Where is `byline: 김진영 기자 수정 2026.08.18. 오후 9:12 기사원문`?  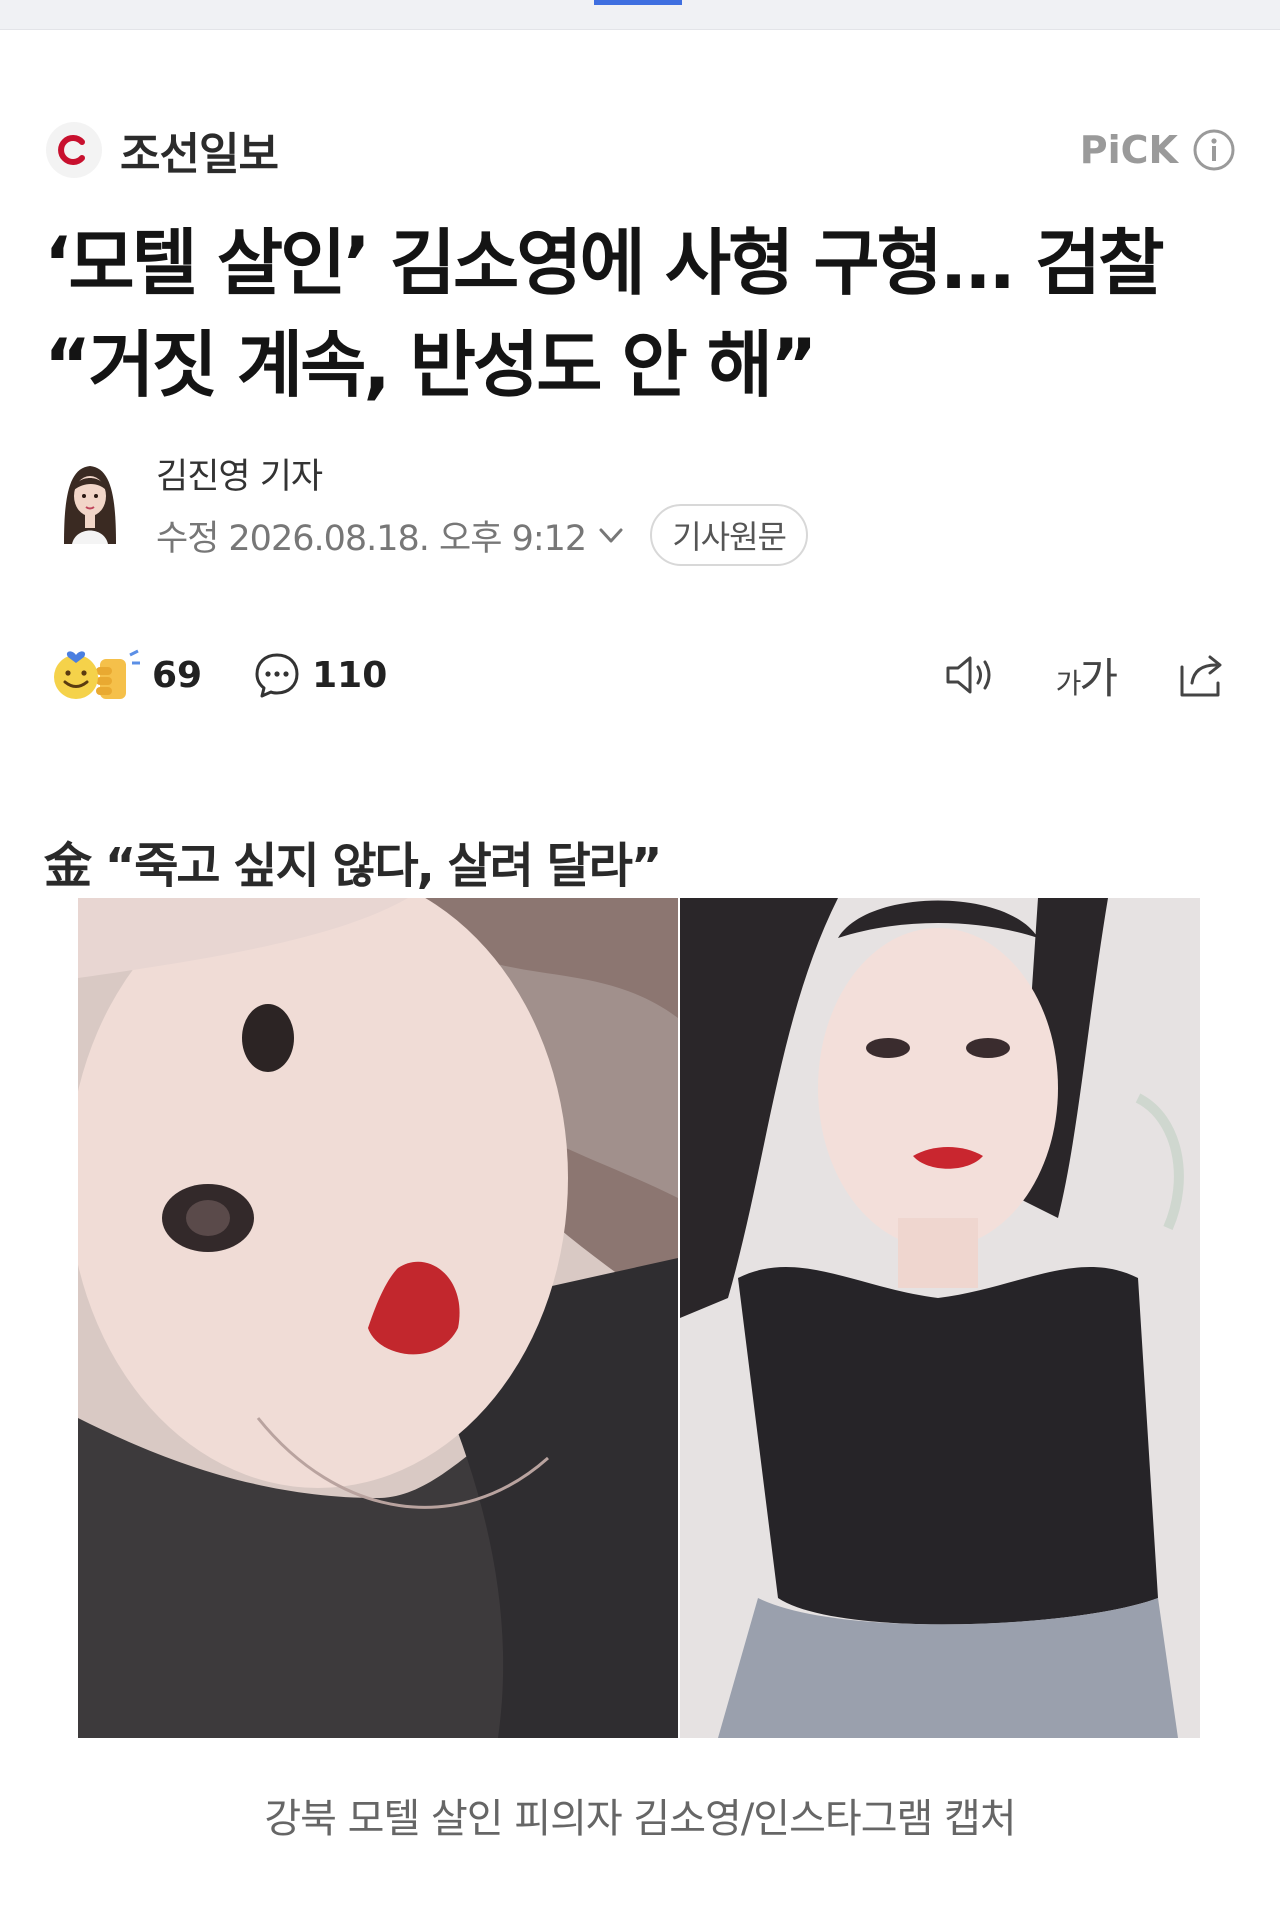
byline: 김진영 기자 수정 2026.08.18. 오후 9:12 기사원문 is located at coordinates (452, 507).